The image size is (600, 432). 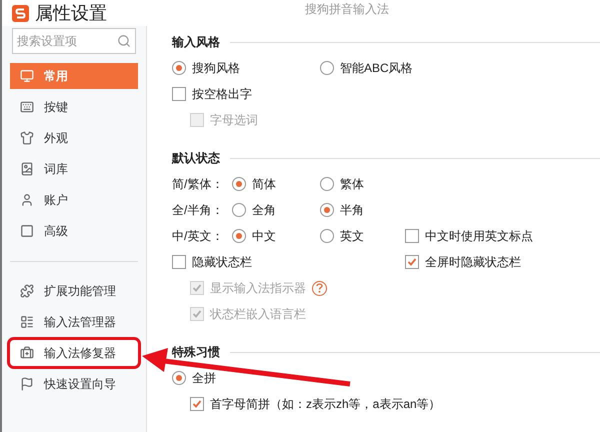 I want to click on list-icon, so click(x=27, y=322).